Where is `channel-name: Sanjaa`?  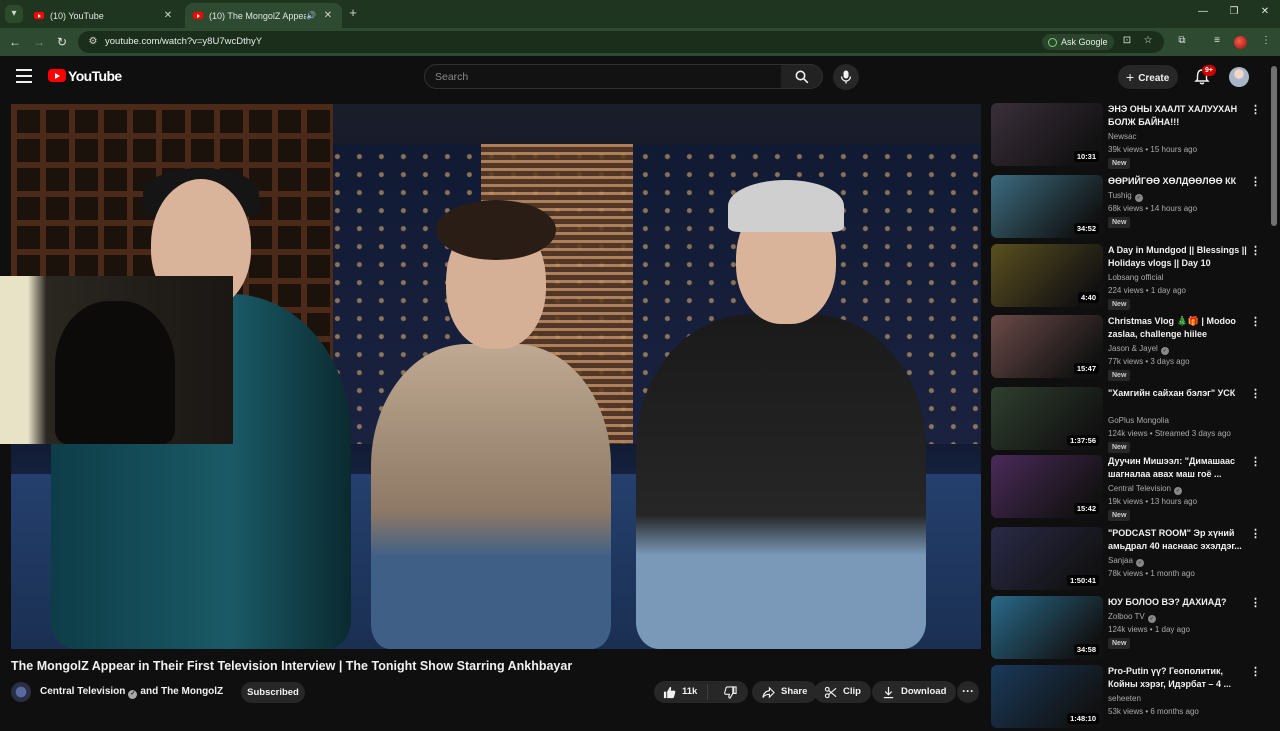 channel-name: Sanjaa is located at coordinates (1120, 560).